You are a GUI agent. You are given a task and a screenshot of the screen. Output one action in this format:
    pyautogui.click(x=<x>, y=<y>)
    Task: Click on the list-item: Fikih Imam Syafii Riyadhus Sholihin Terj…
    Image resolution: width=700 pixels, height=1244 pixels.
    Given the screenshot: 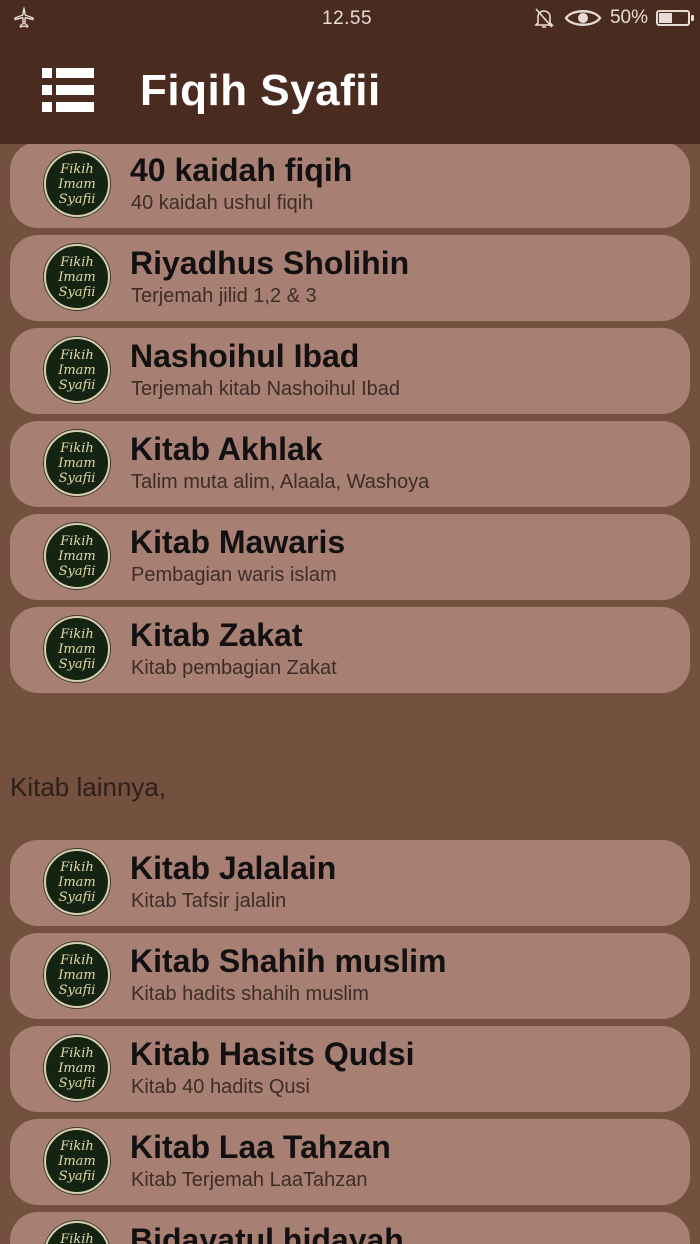 What is the action you would take?
    pyautogui.click(x=350, y=278)
    